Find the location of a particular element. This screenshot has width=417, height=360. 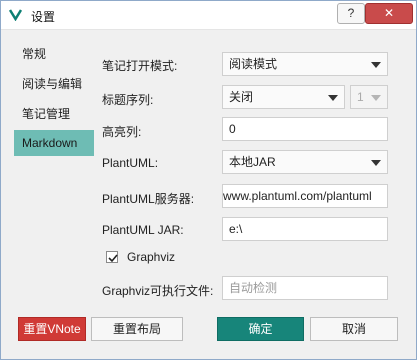

dialog-title: 设置 is located at coordinates (43, 17).